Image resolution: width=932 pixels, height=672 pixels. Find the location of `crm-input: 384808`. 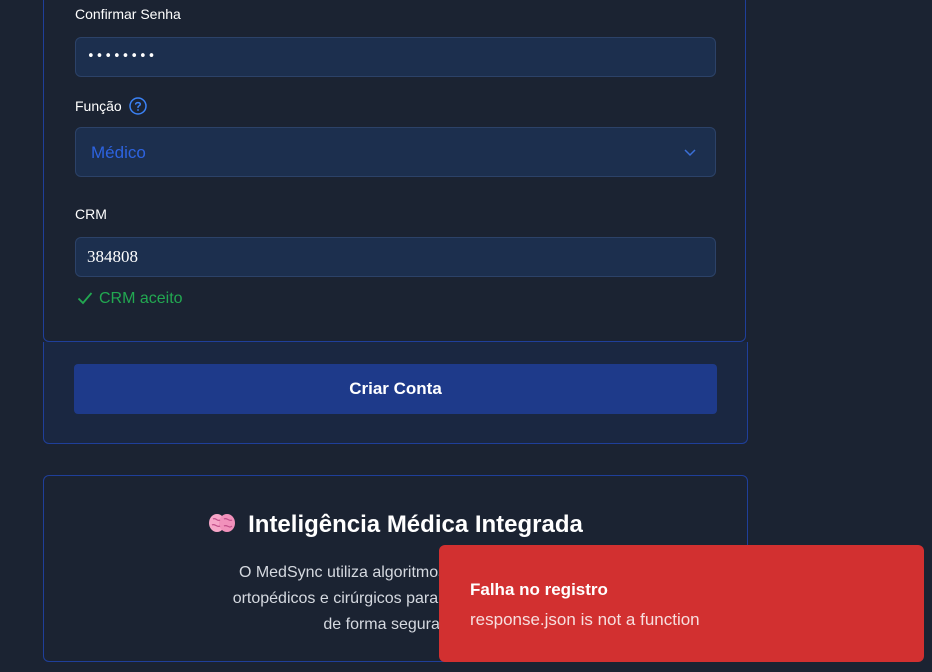

crm-input: 384808 is located at coordinates (395, 257).